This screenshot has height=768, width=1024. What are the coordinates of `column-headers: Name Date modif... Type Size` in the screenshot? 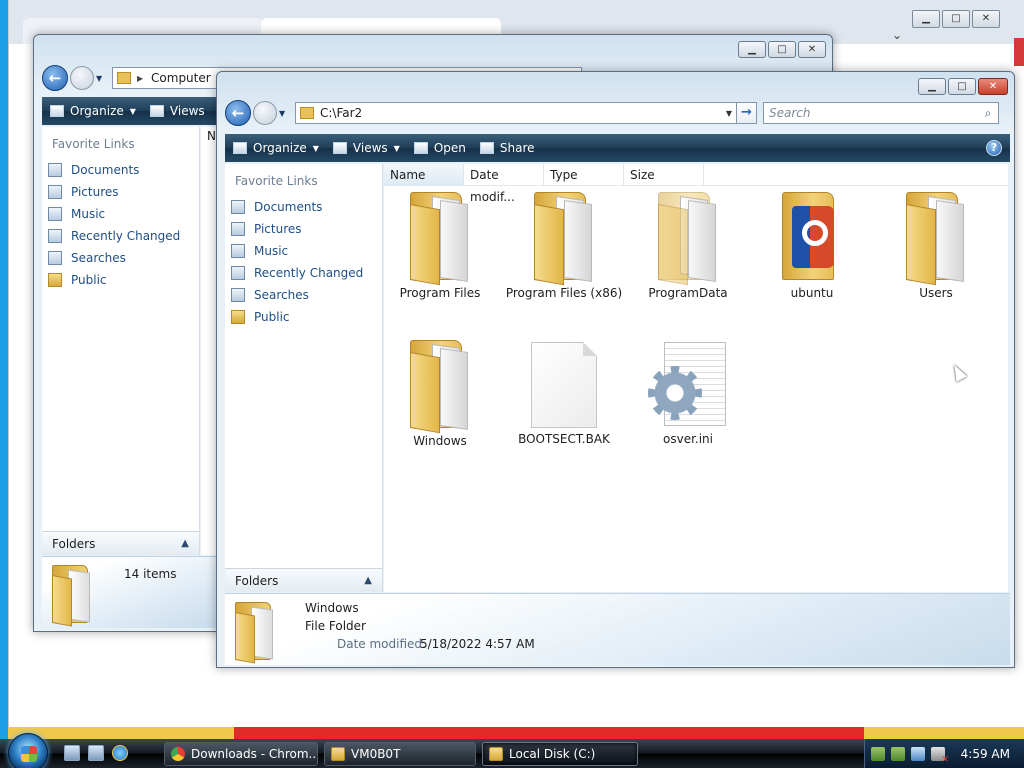 It's located at (696, 184).